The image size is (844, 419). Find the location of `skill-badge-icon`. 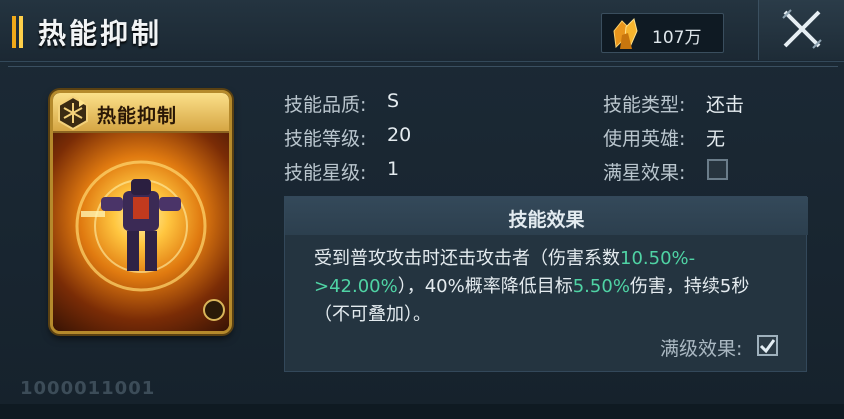

skill-badge-icon is located at coordinates (73, 113).